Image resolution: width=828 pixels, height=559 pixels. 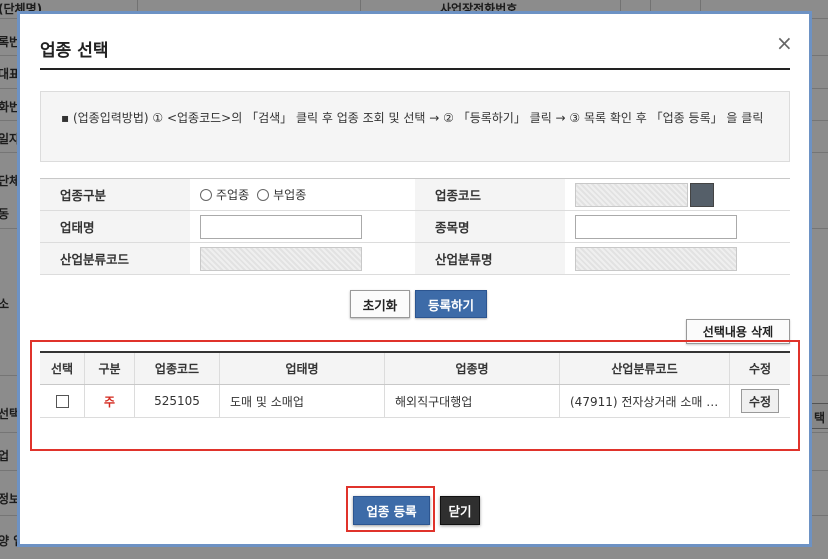 I want to click on close-icon: ×, so click(x=785, y=43).